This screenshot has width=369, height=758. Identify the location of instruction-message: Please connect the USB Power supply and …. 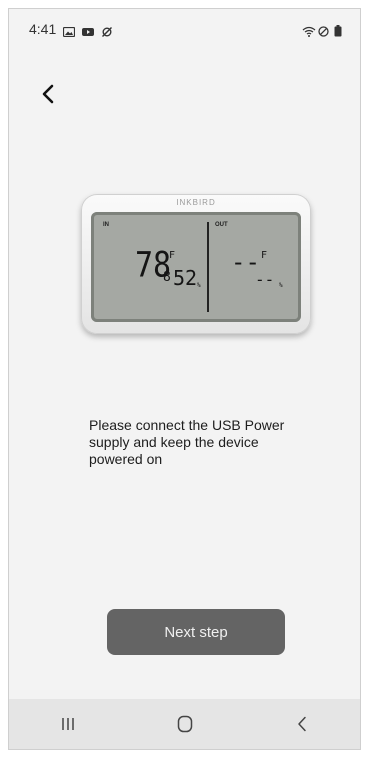
(187, 442).